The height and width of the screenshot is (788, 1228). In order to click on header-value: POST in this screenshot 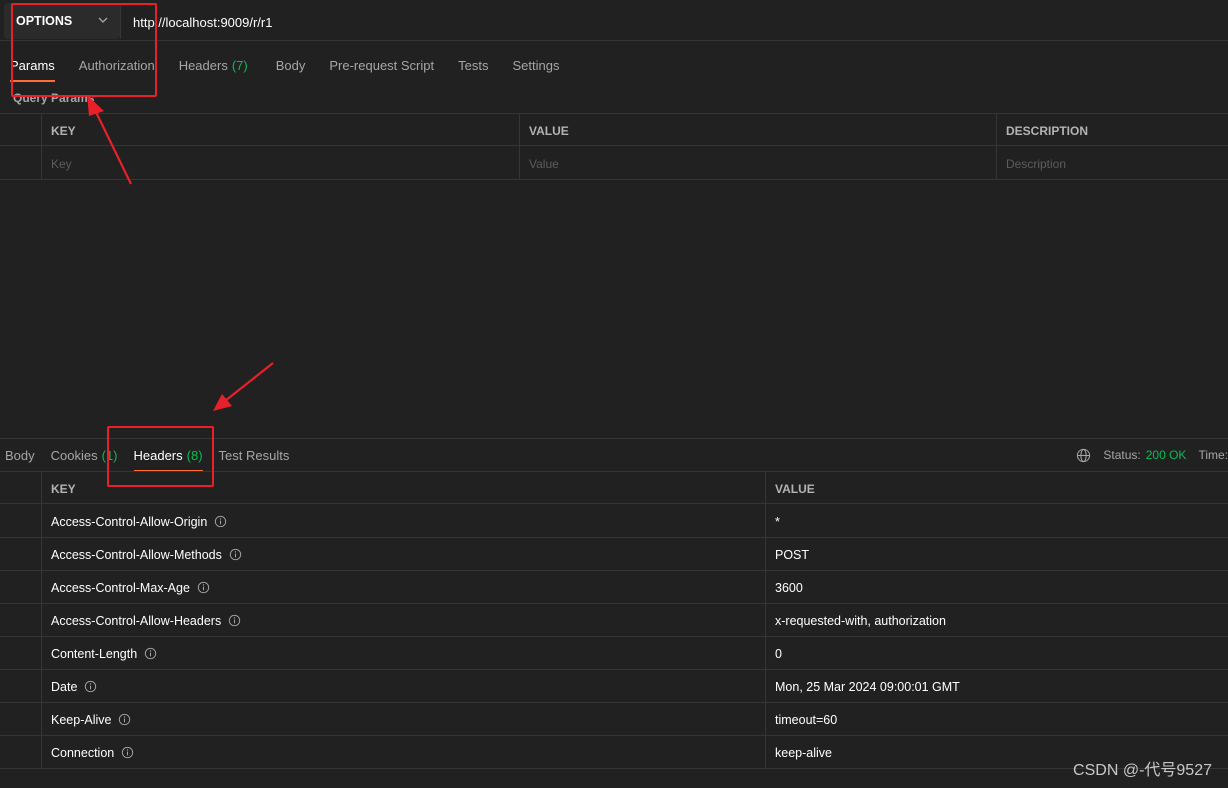, I will do `click(996, 554)`.